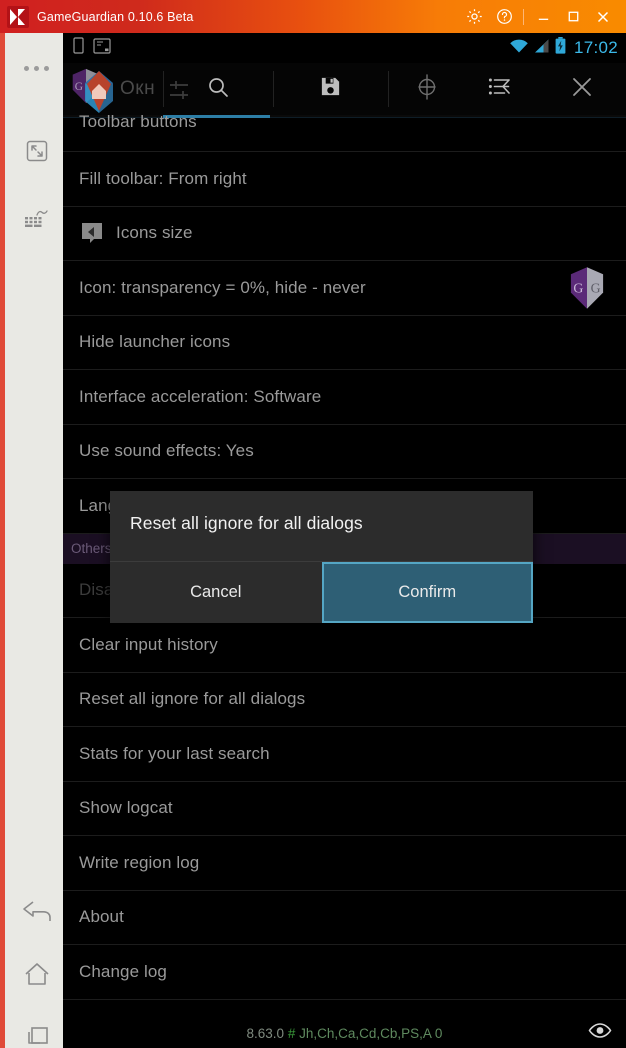  I want to click on close-icon, so click(603, 16).